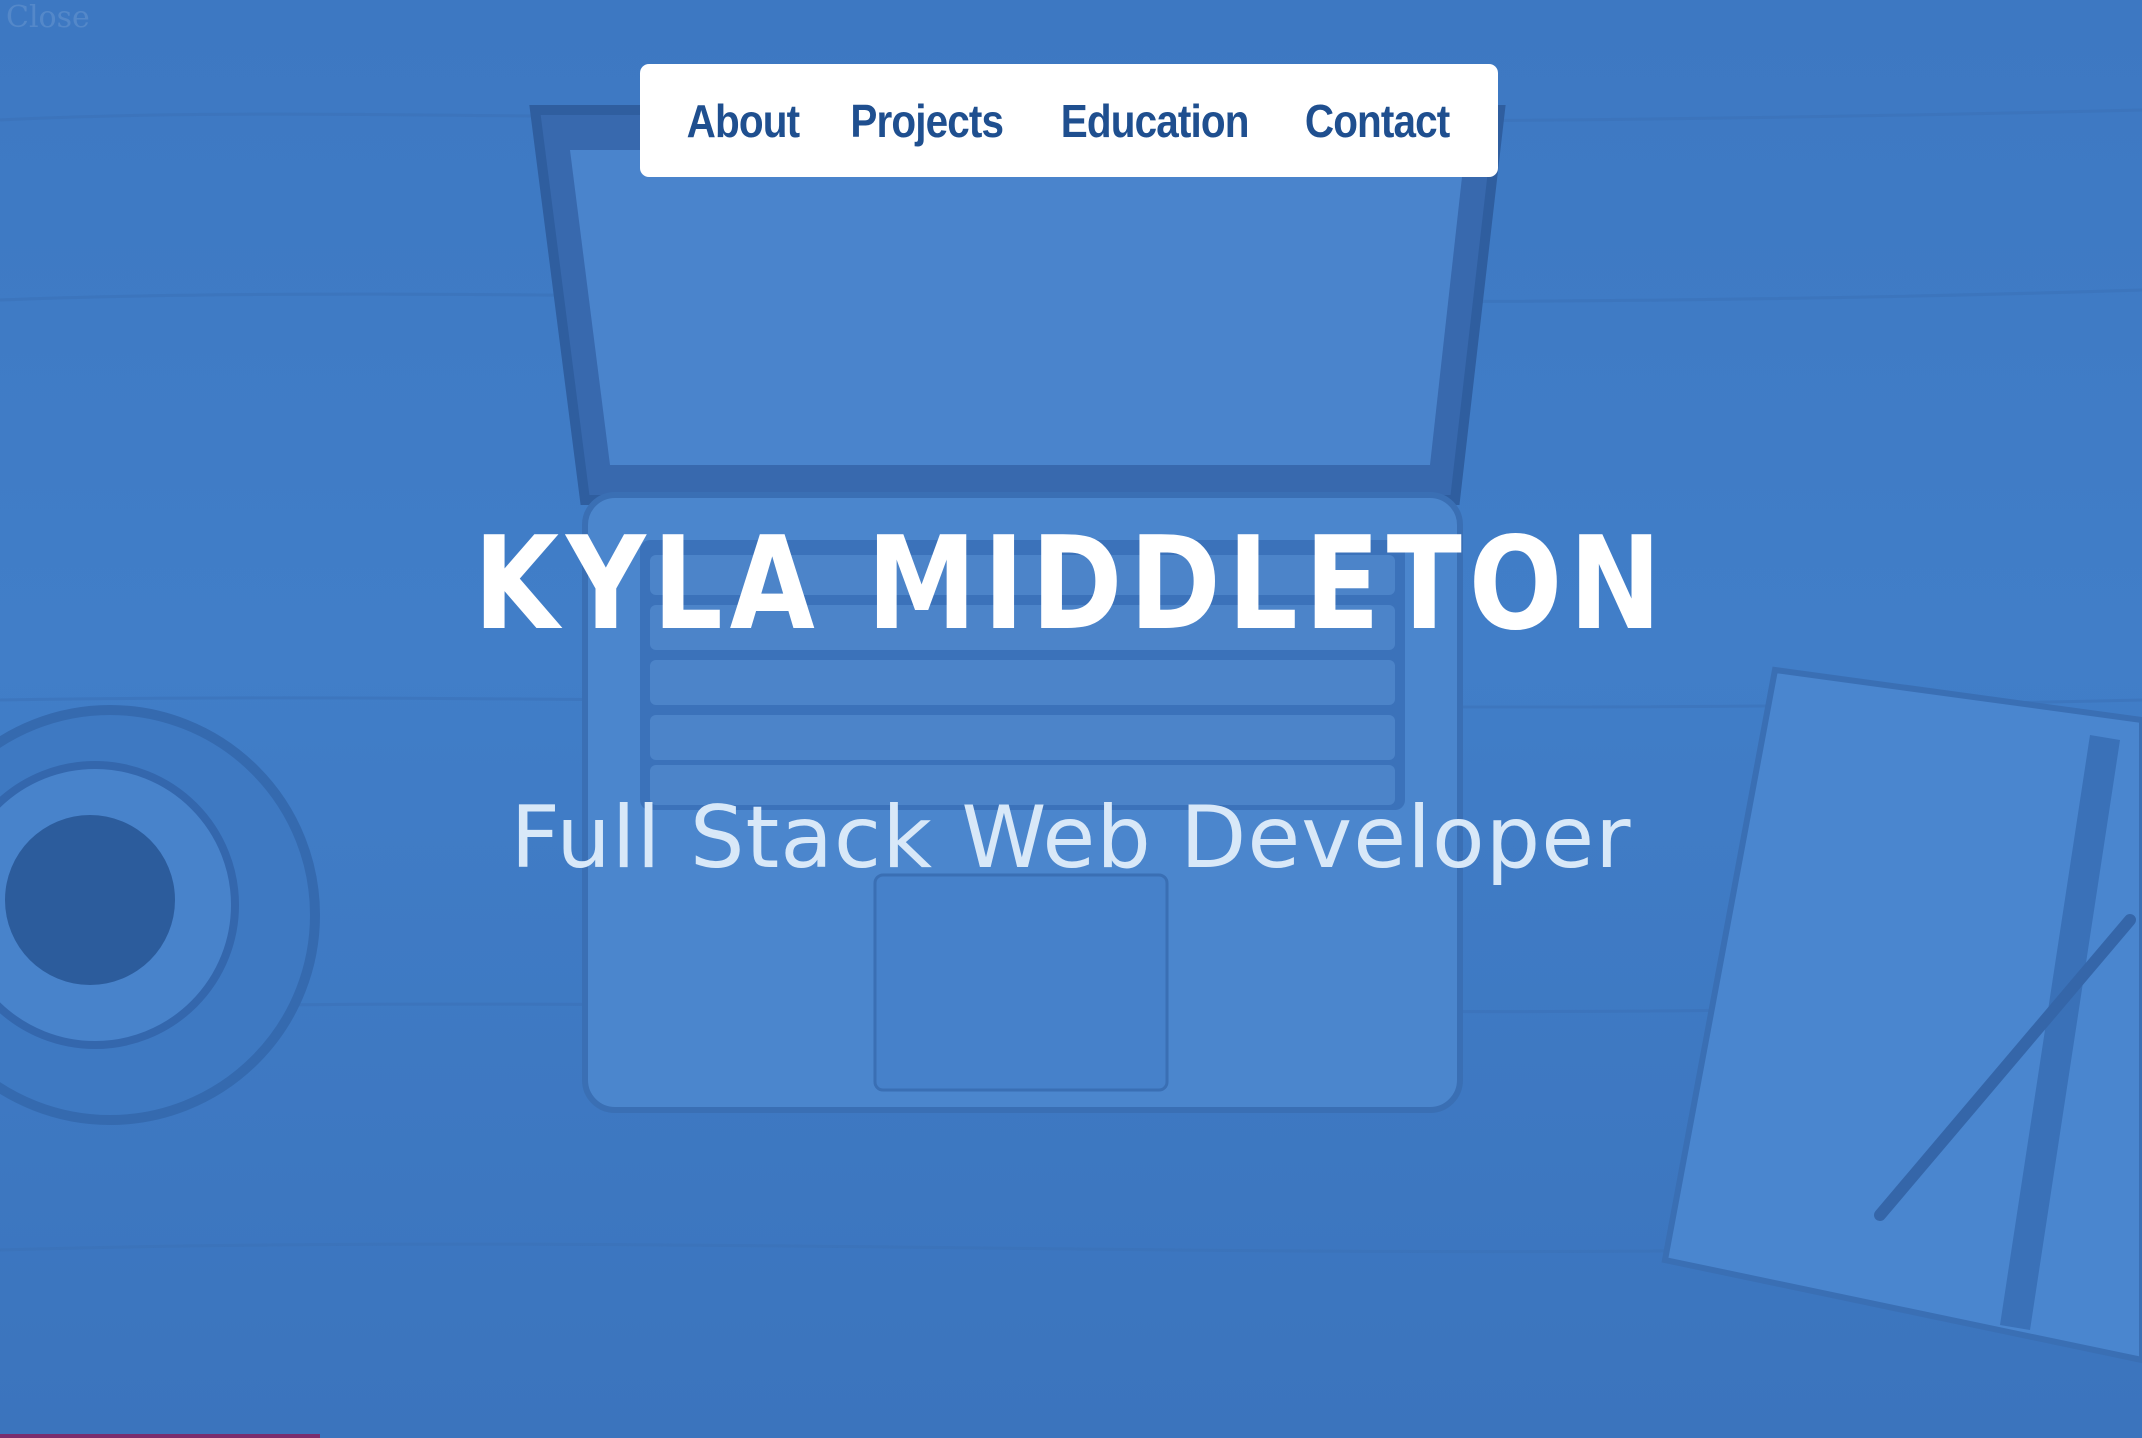 This screenshot has height=1438, width=2142. What do you see at coordinates (160, 1436) in the screenshot?
I see `bottom-accent-bar` at bounding box center [160, 1436].